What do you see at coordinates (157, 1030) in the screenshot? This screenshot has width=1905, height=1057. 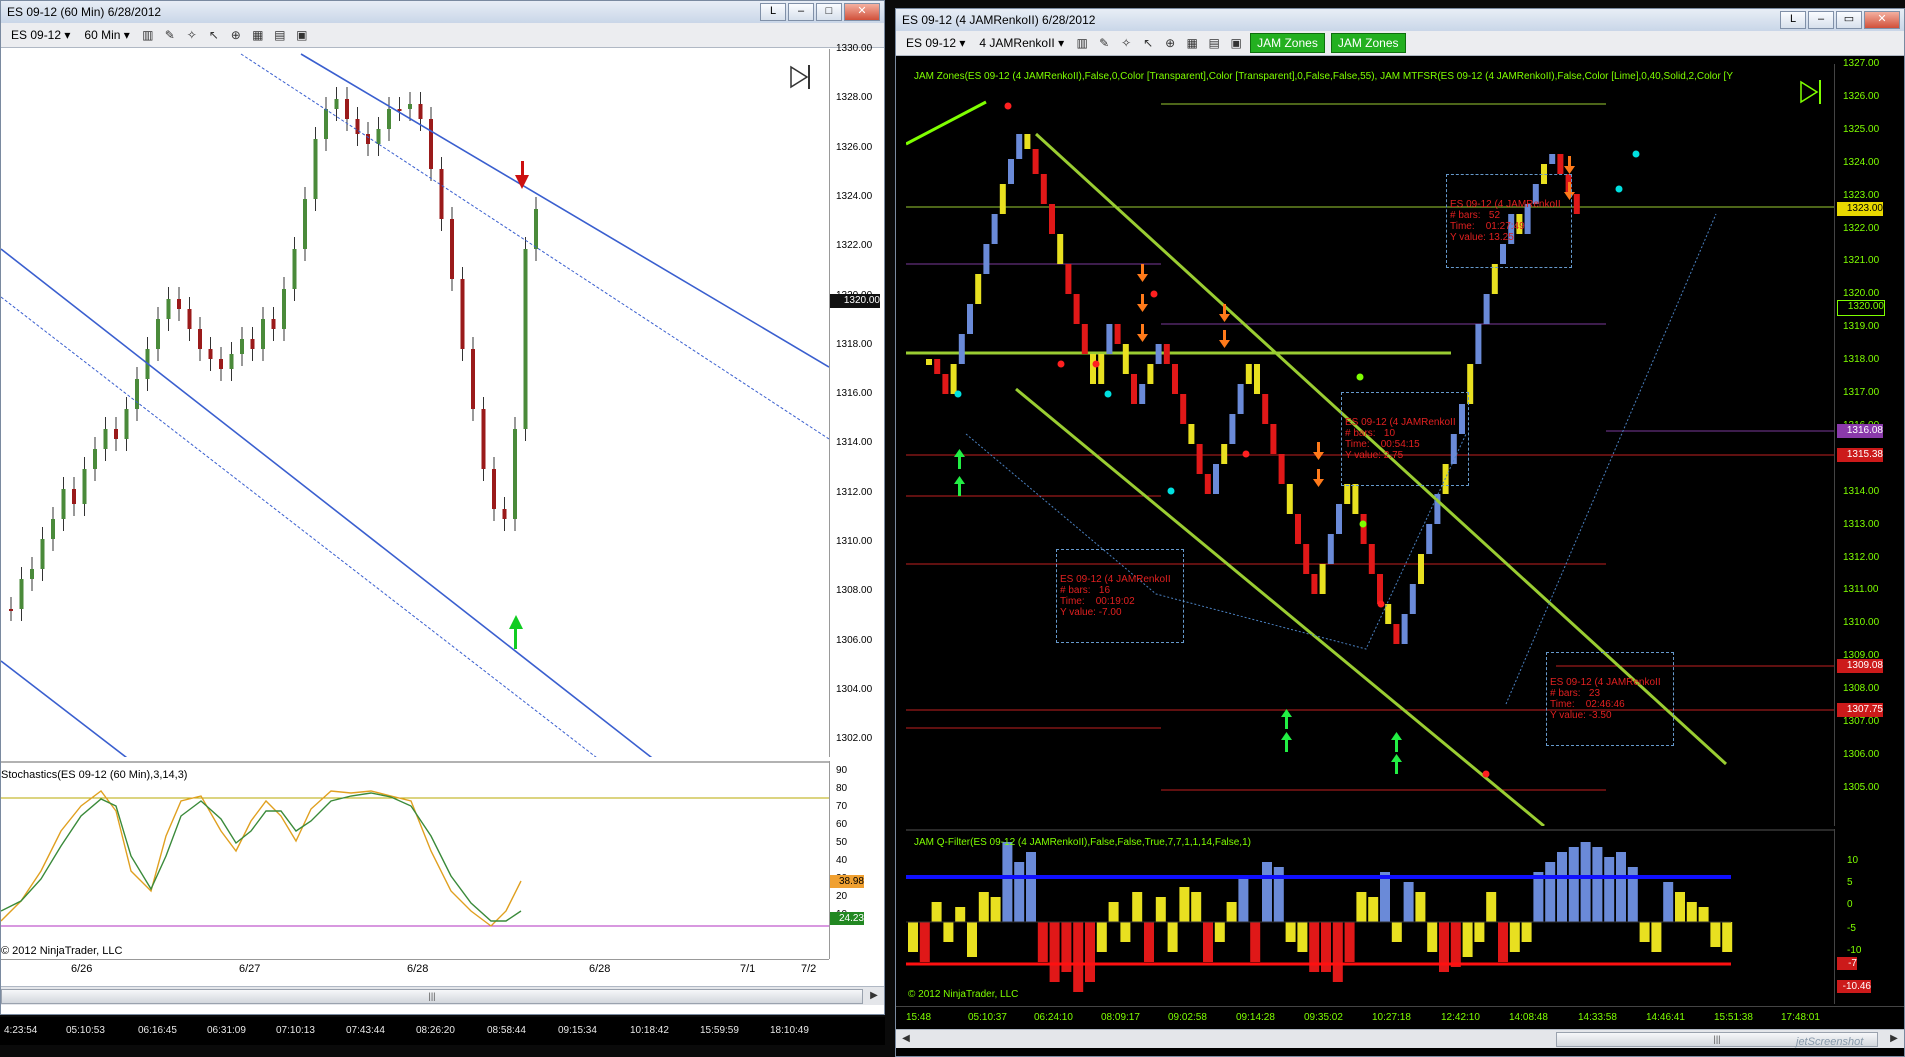 I see `time-strip-label: 06:16:45` at bounding box center [157, 1030].